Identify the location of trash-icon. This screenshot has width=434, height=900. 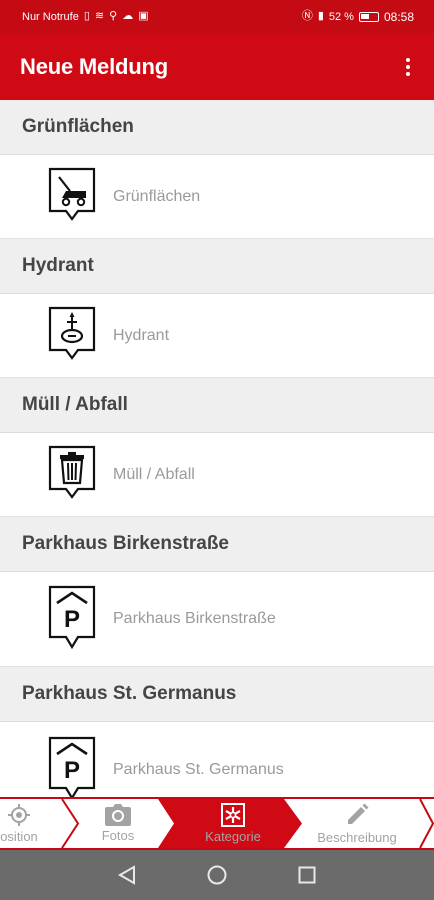
(72, 475).